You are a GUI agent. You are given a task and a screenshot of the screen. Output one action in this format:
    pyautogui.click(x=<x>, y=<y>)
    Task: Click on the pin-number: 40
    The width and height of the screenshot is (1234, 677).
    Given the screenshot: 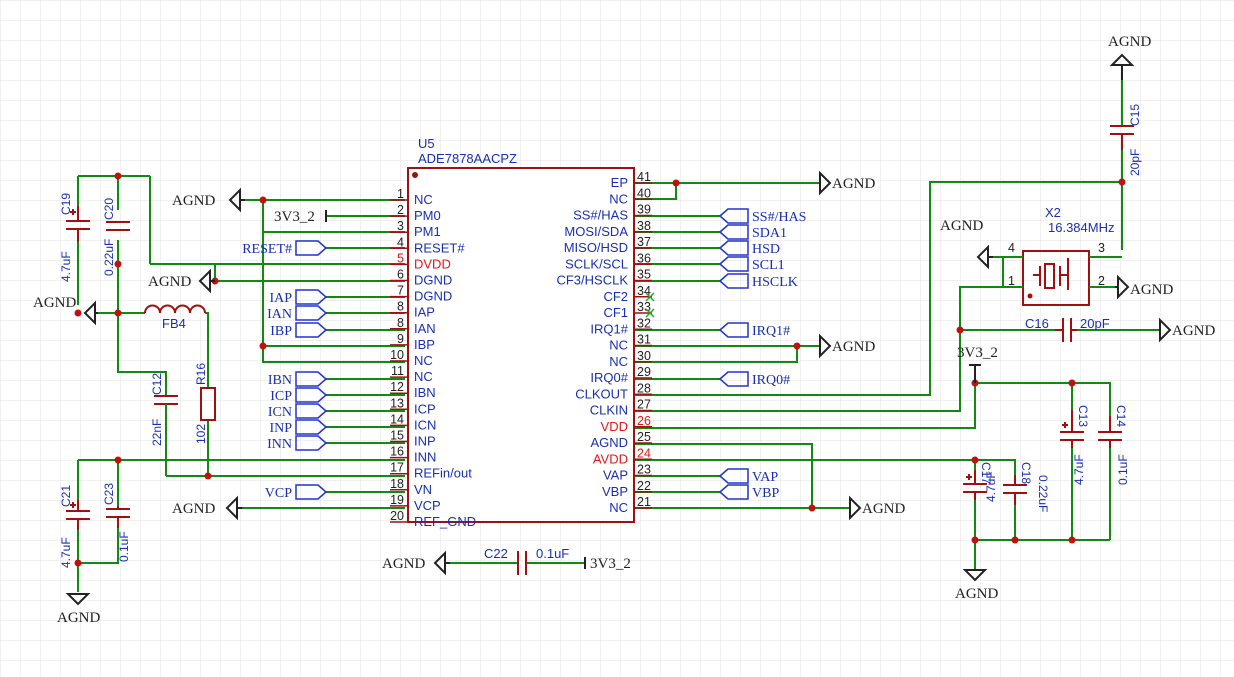 What is the action you would take?
    pyautogui.click(x=644, y=193)
    